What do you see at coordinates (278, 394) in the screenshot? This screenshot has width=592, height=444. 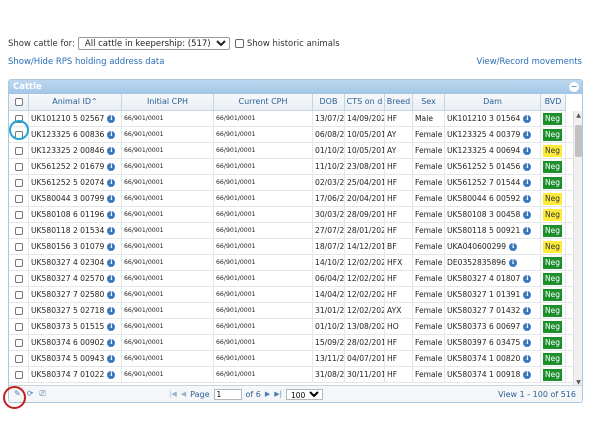 I see `last-page-icon: ▶|` at bounding box center [278, 394].